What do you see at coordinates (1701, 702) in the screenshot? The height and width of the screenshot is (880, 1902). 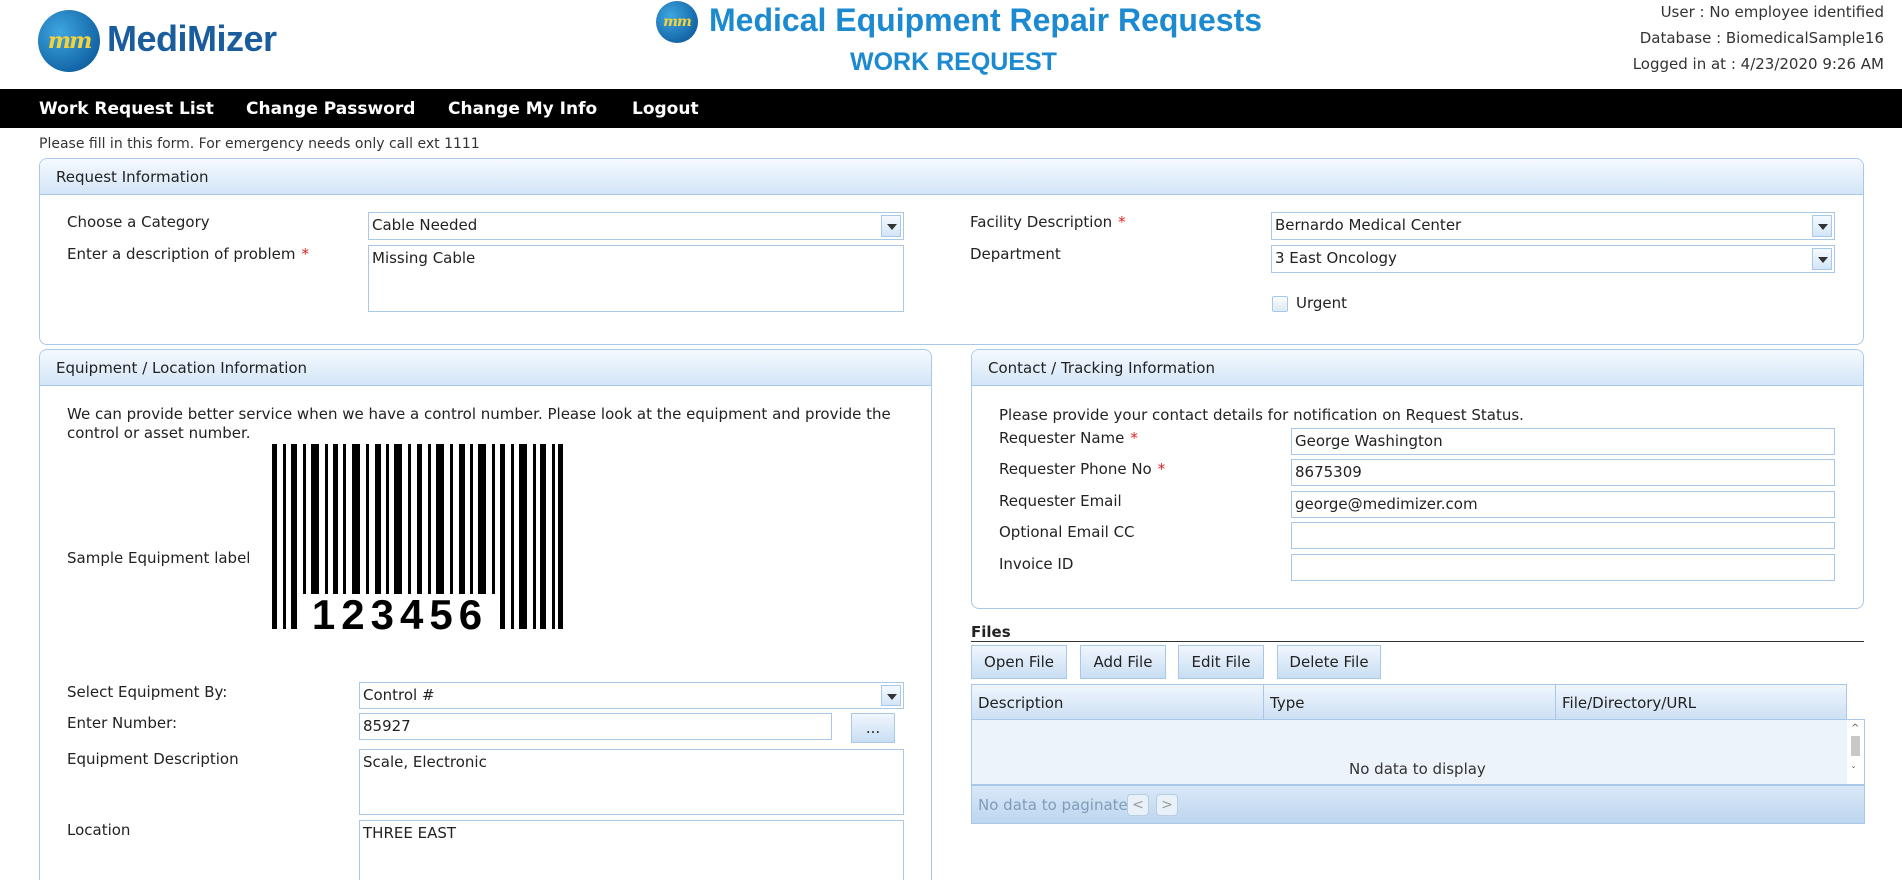 I see `column-header-file: File/Directory/URL` at bounding box center [1701, 702].